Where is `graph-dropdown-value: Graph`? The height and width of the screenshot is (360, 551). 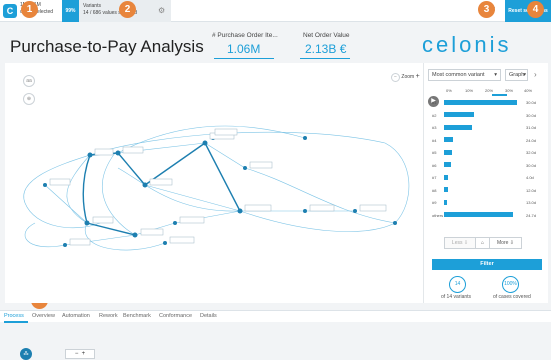 graph-dropdown-value: Graph is located at coordinates (517, 75).